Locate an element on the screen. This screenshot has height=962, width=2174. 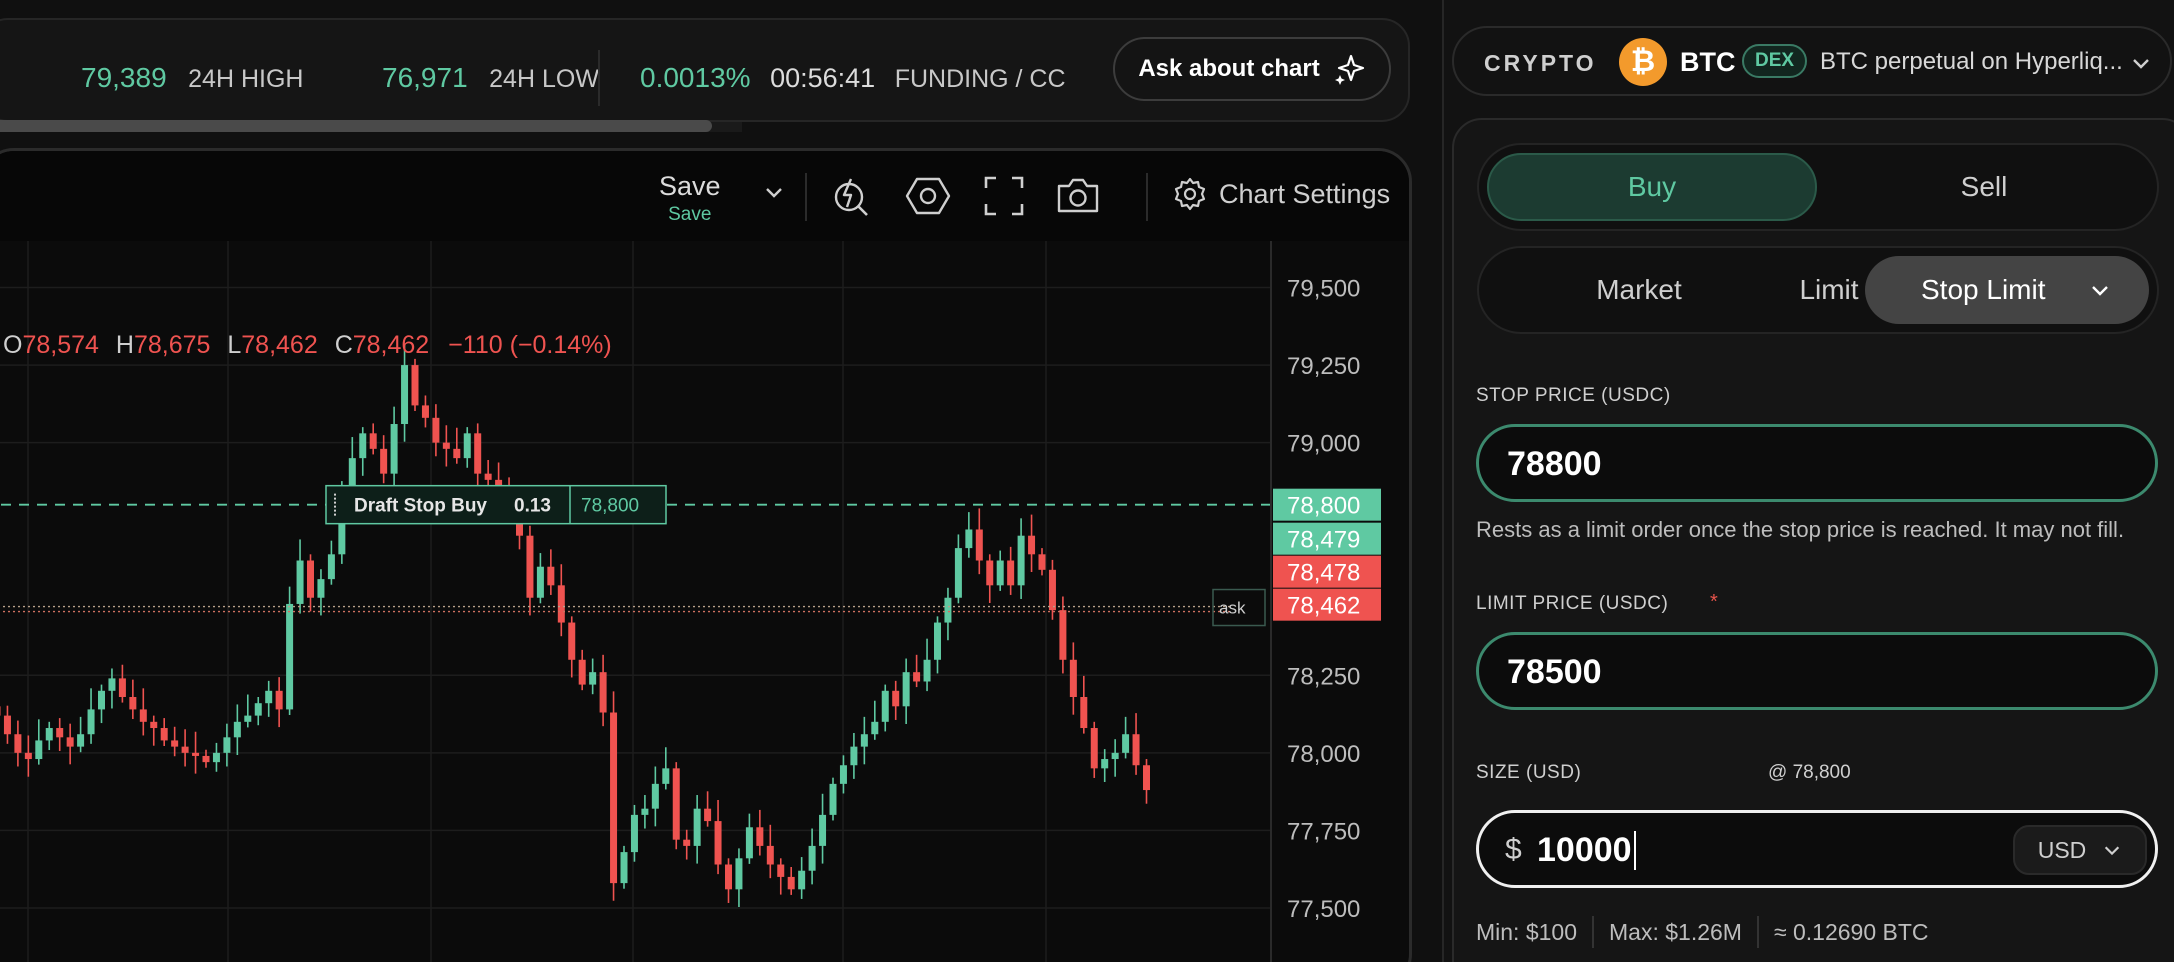
draft-order-price: 78,800 is located at coordinates (610, 506).